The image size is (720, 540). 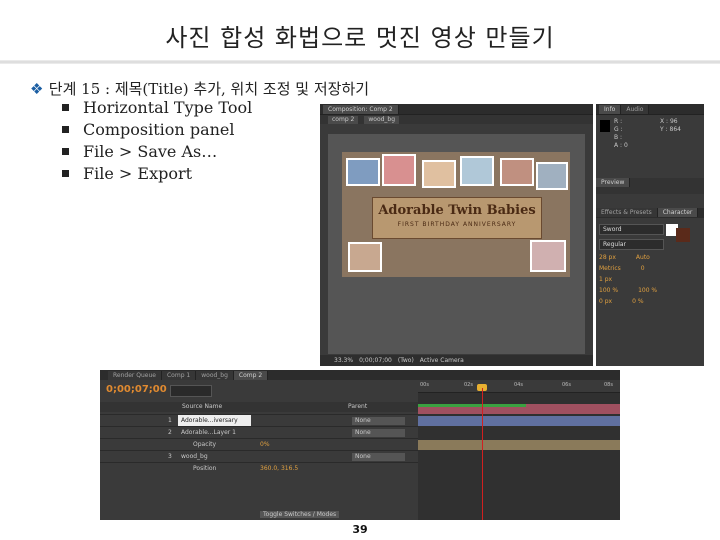 What do you see at coordinates (259, 468) in the screenshot?
I see `property-row: Position 360.0, 316.5` at bounding box center [259, 468].